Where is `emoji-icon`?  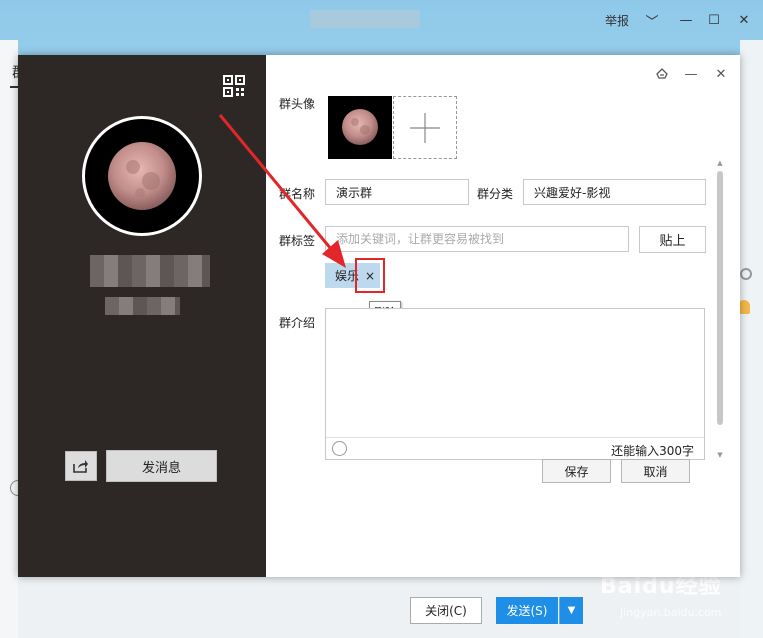 emoji-icon is located at coordinates (339, 448).